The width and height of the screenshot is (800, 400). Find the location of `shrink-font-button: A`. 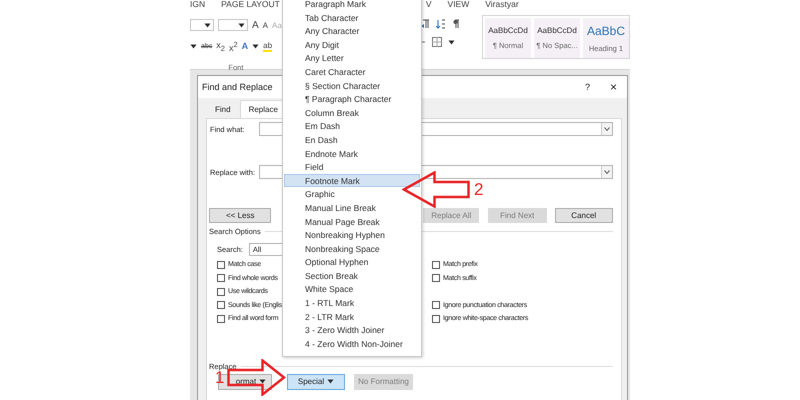

shrink-font-button: A is located at coordinates (265, 25).